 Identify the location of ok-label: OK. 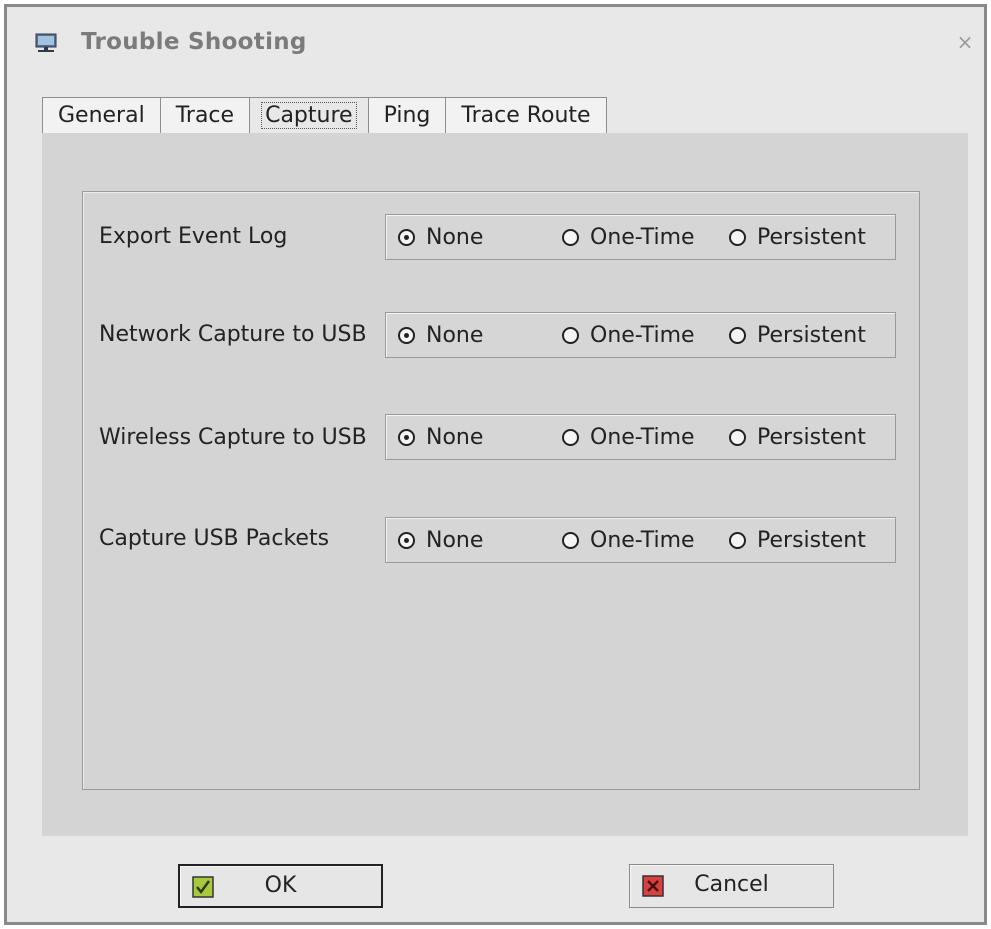
(280, 885).